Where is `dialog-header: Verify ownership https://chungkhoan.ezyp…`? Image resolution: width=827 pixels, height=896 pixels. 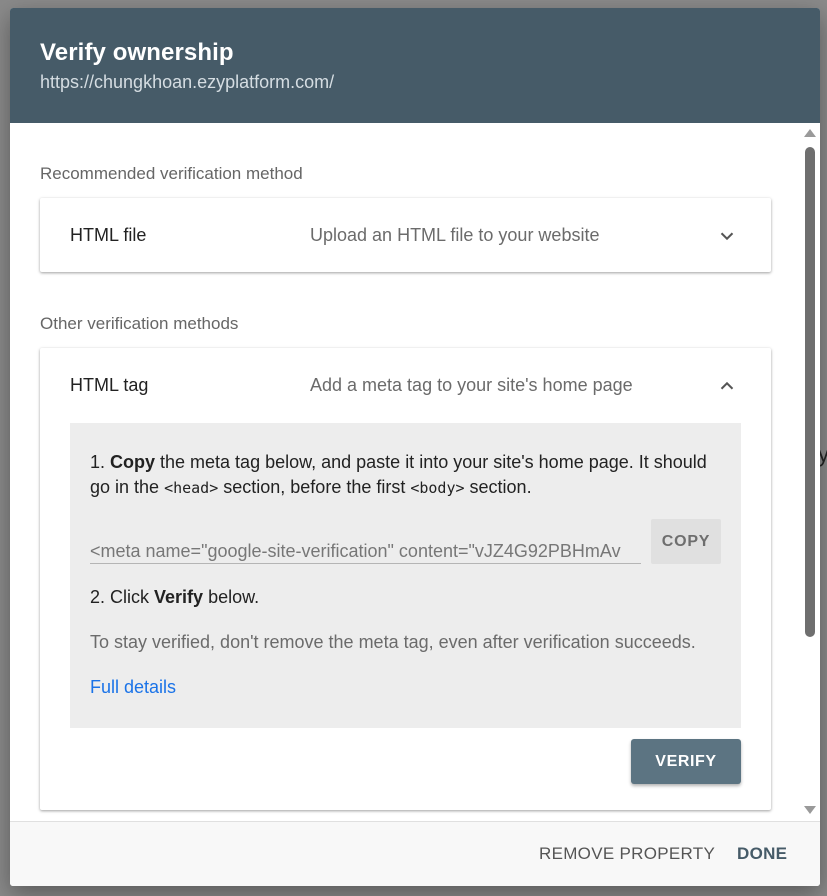 dialog-header: Verify ownership https://chungkhoan.ezyp… is located at coordinates (415, 65).